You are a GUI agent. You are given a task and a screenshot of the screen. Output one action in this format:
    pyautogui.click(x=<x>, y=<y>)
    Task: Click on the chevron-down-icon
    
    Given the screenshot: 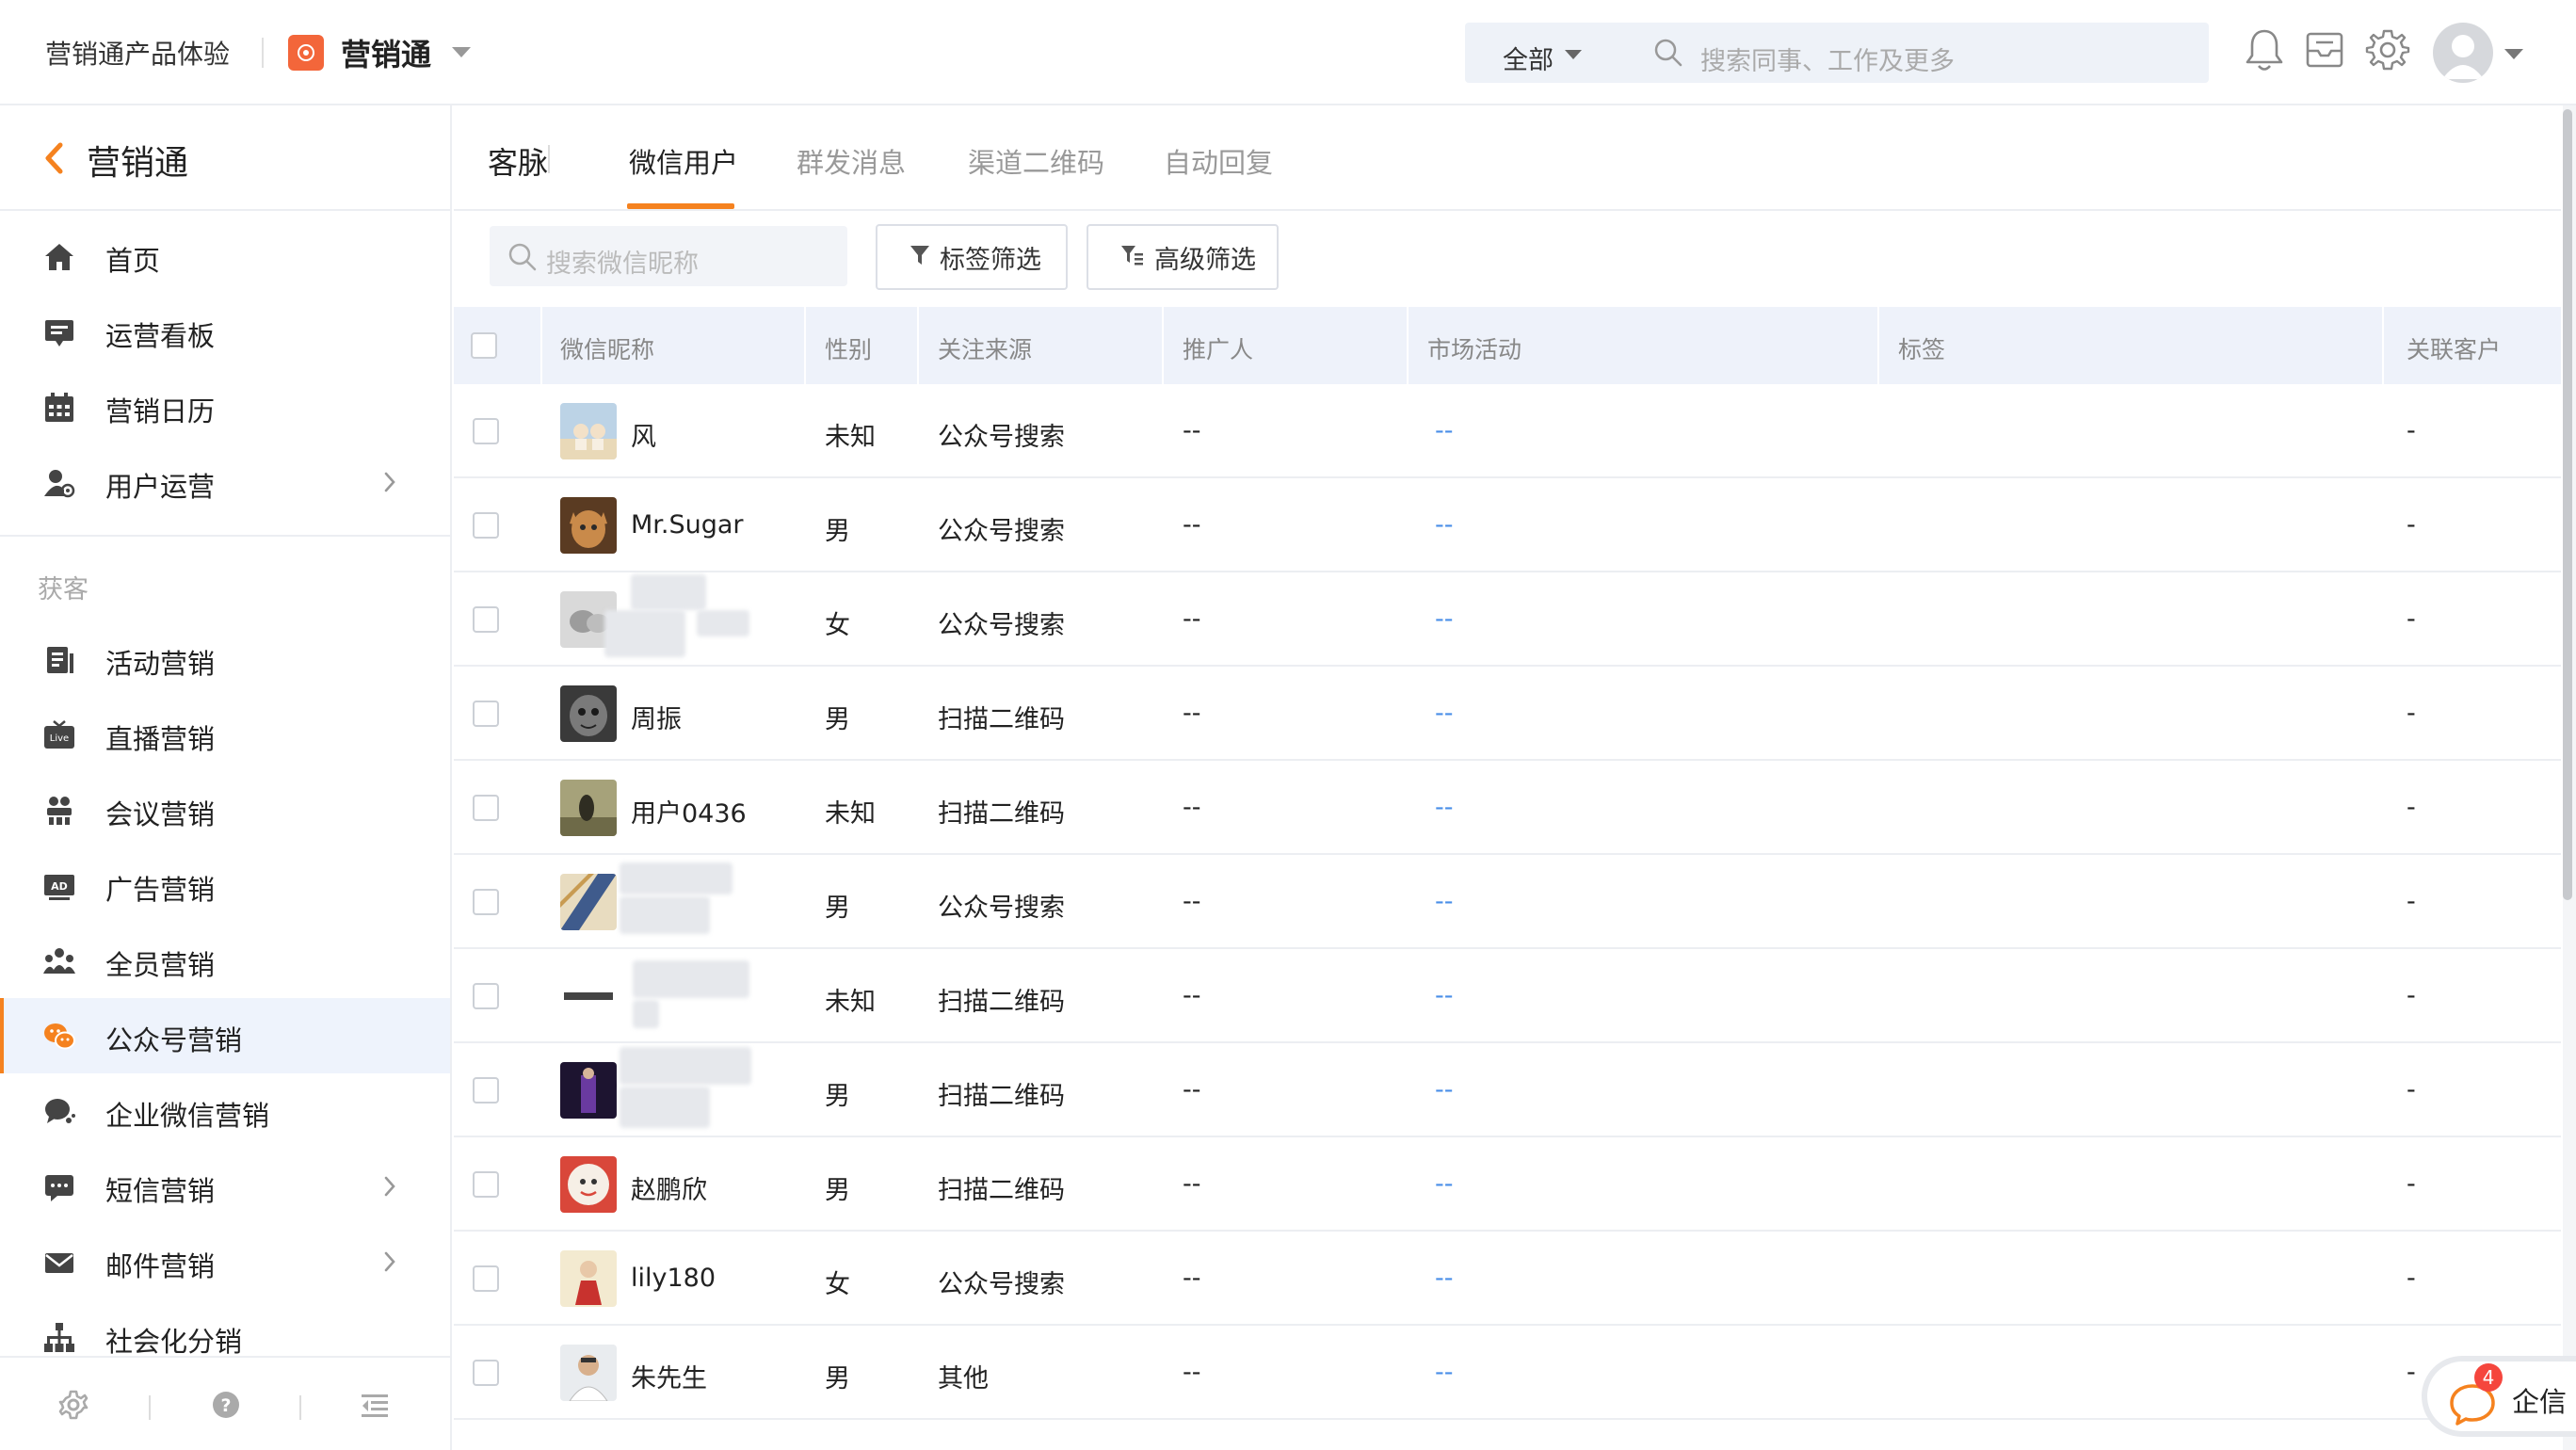 What is the action you would take?
    pyautogui.click(x=1573, y=54)
    